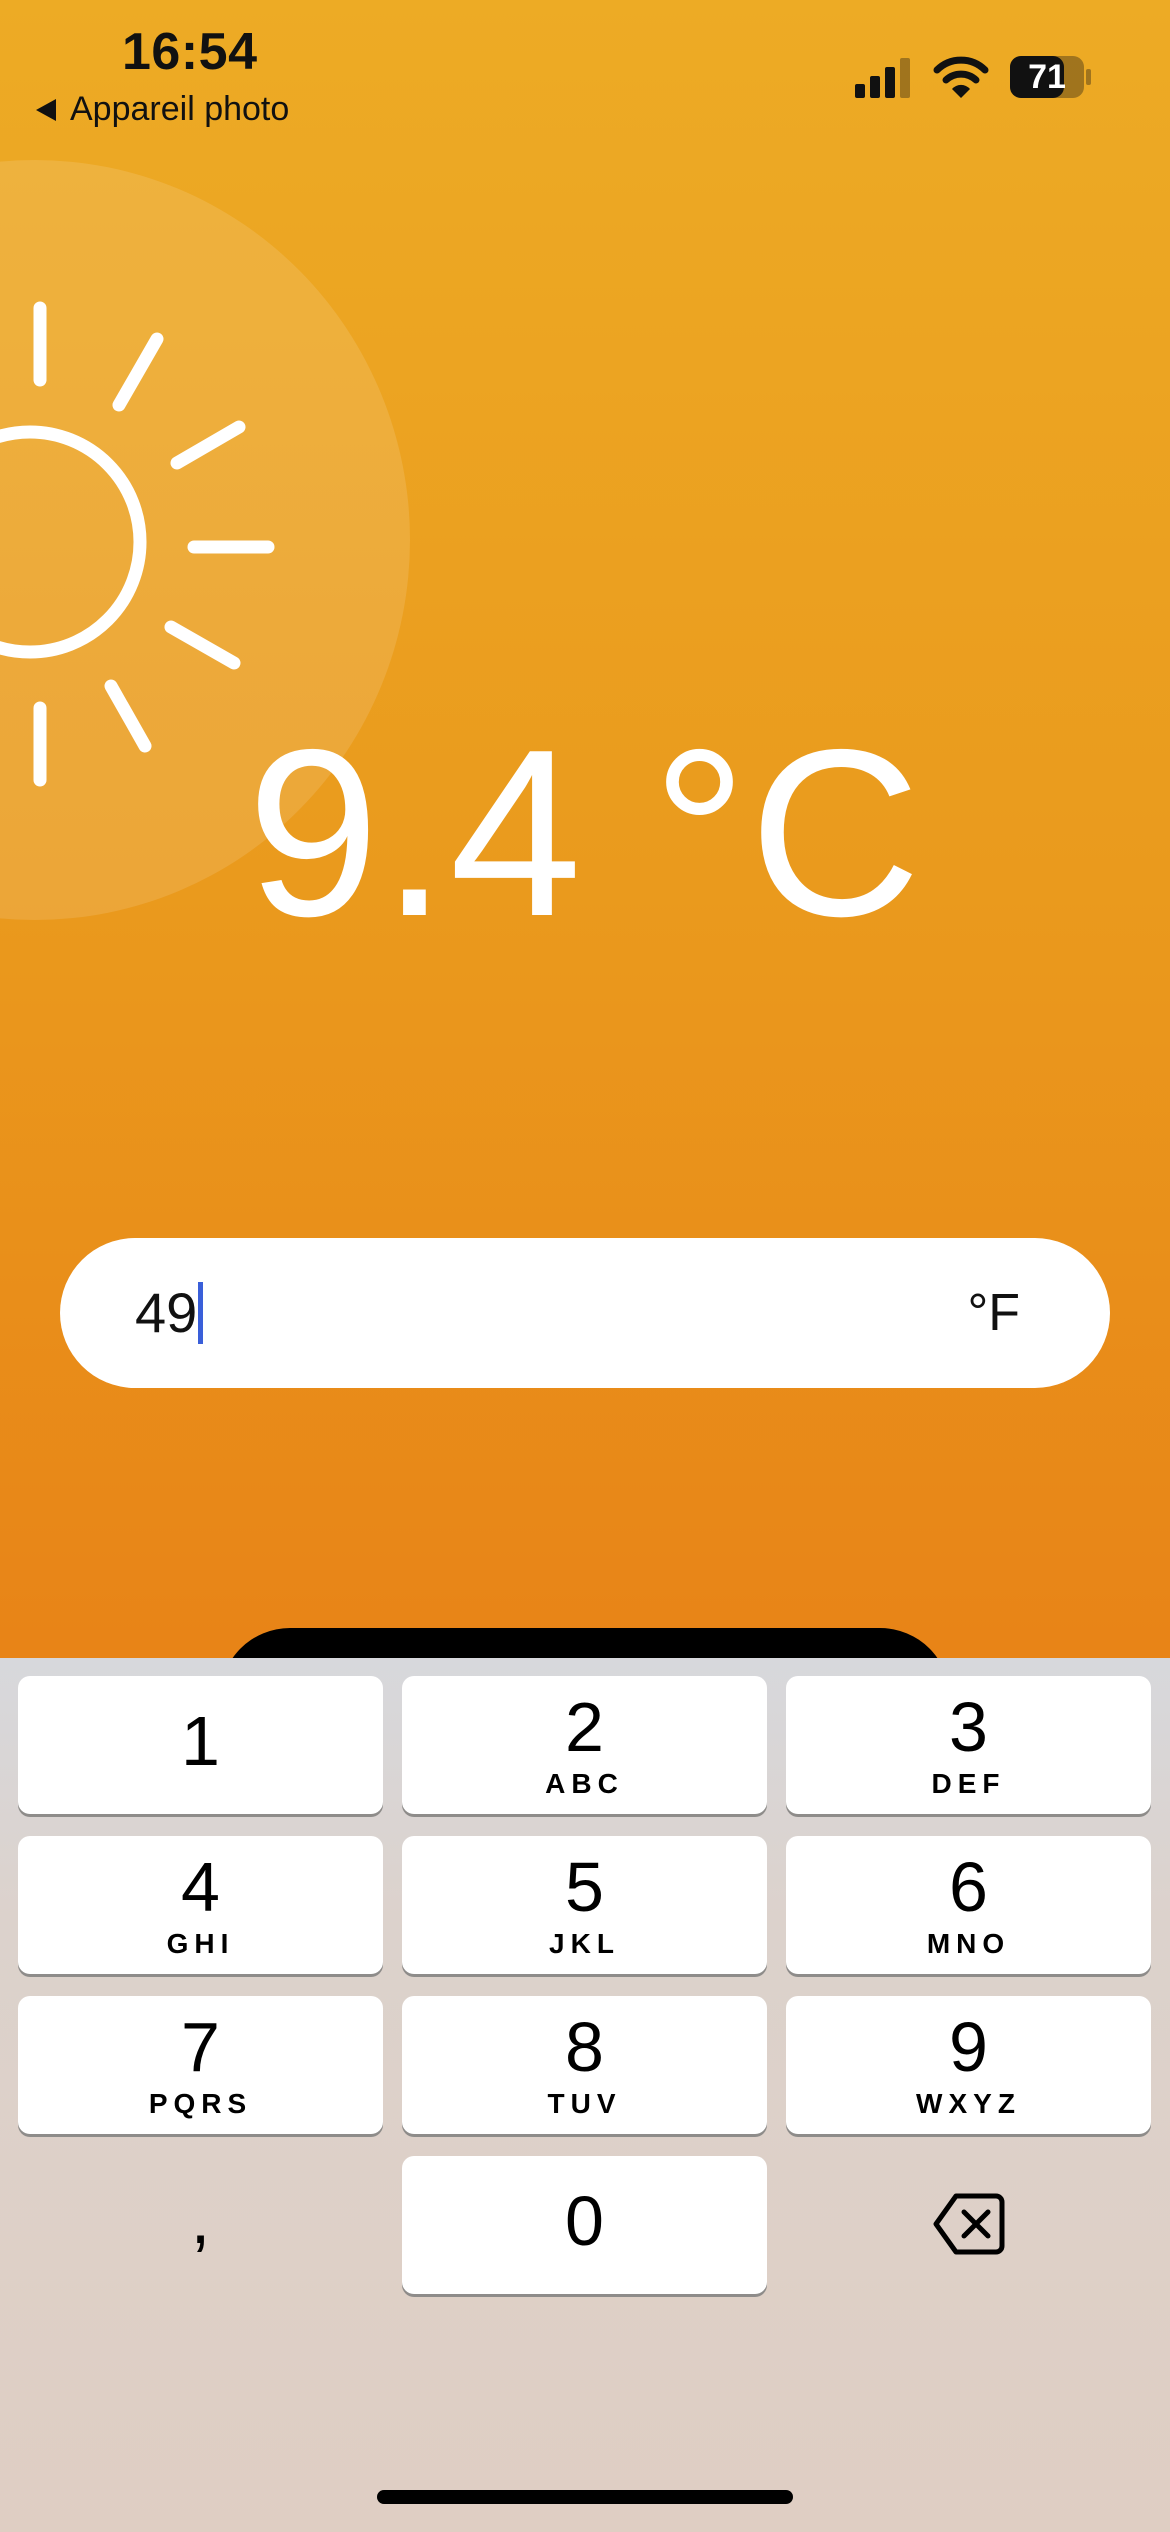 This screenshot has height=2532, width=1170. I want to click on key-digit: 2, so click(584, 1727).